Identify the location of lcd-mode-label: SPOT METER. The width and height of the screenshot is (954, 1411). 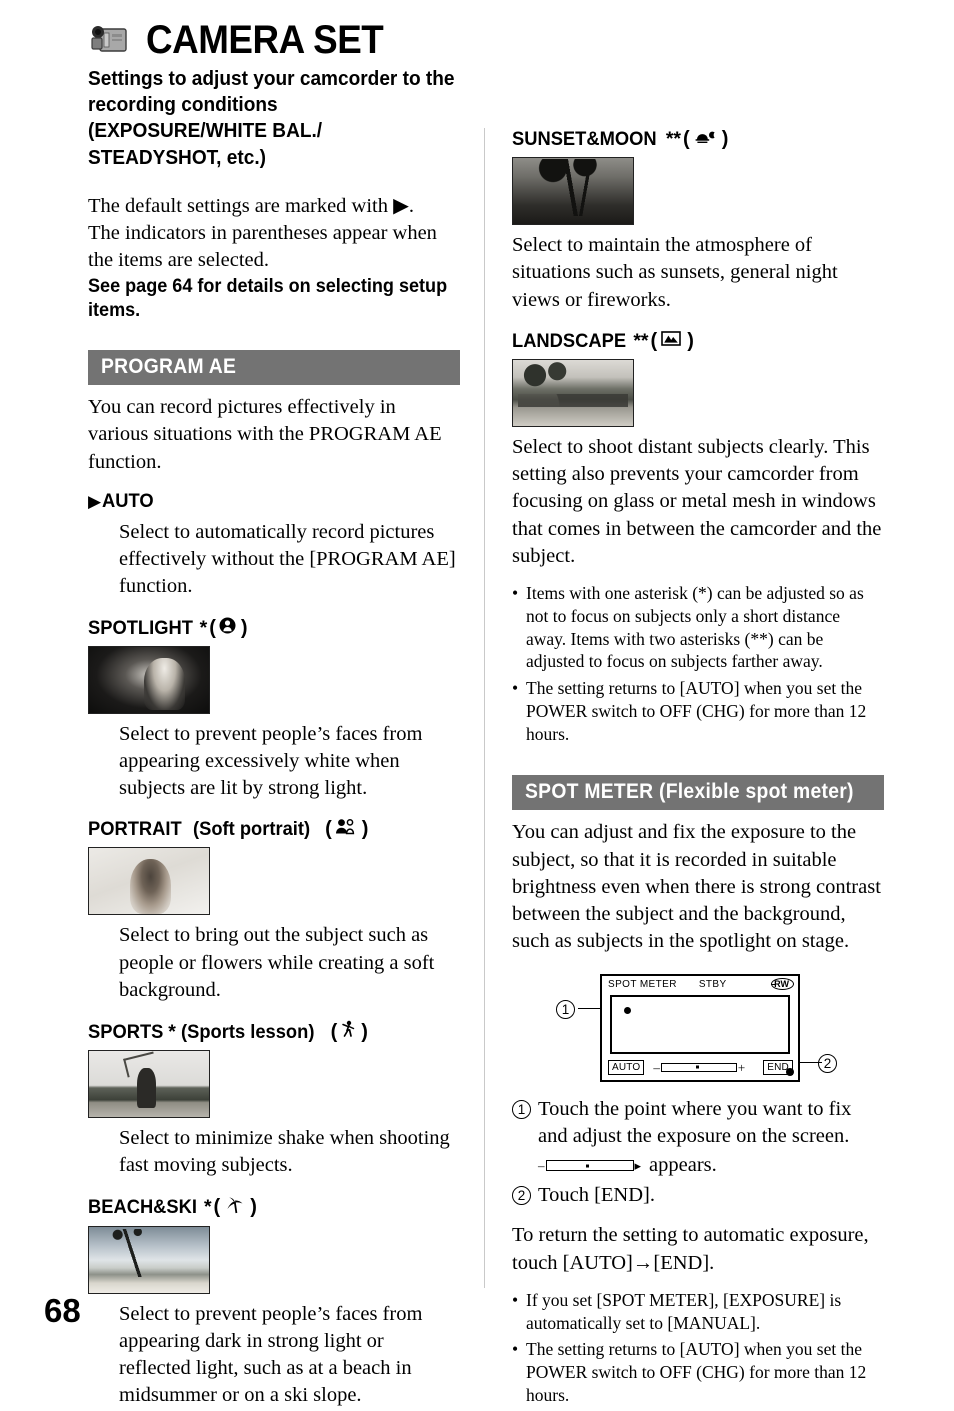
(642, 984).